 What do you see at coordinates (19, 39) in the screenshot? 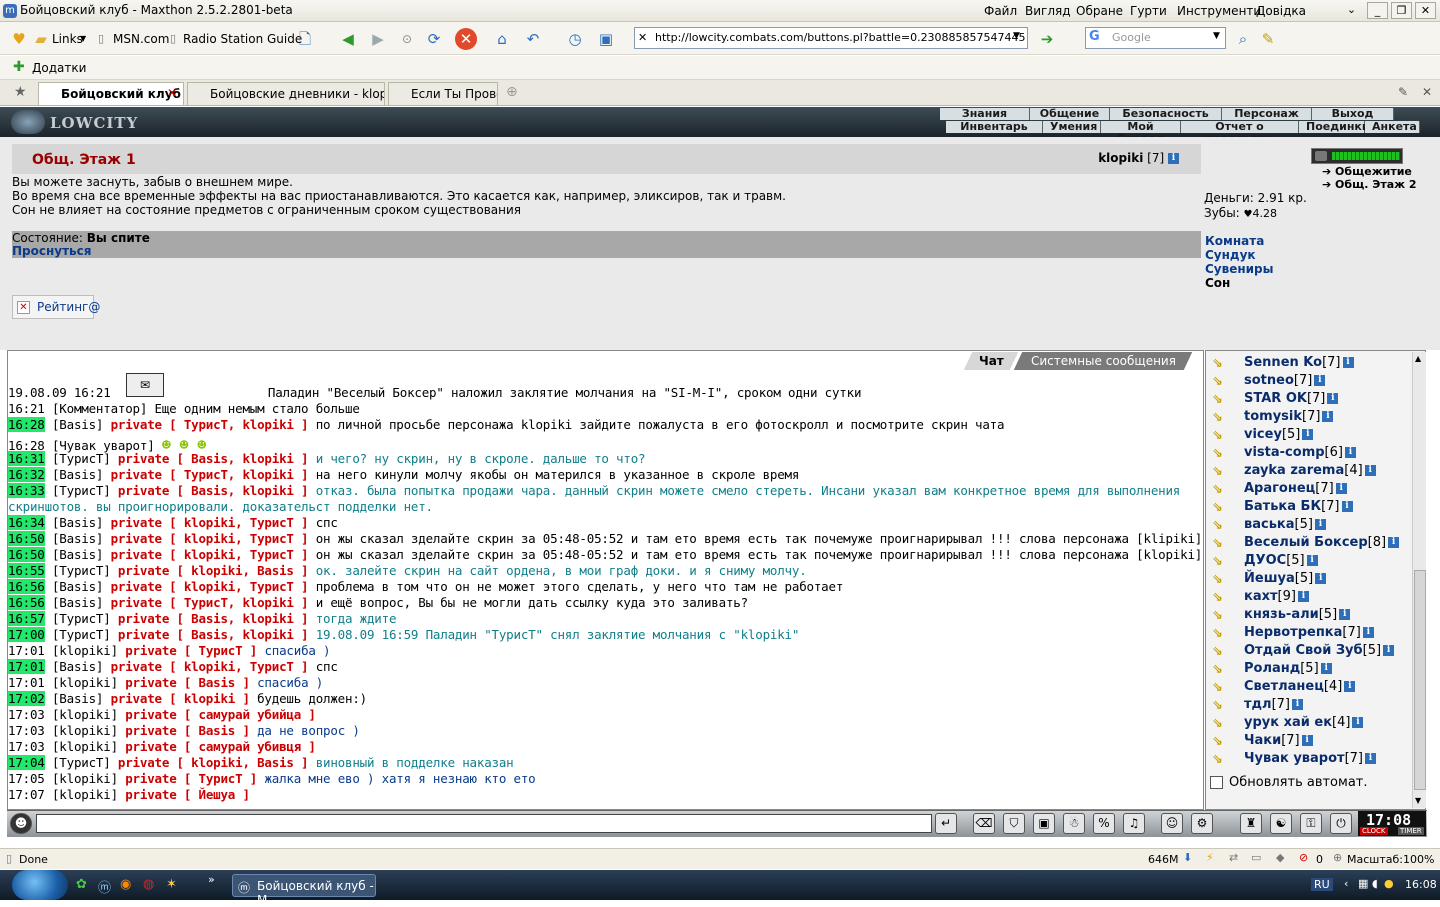
I see `heart-icon: ♥` at bounding box center [19, 39].